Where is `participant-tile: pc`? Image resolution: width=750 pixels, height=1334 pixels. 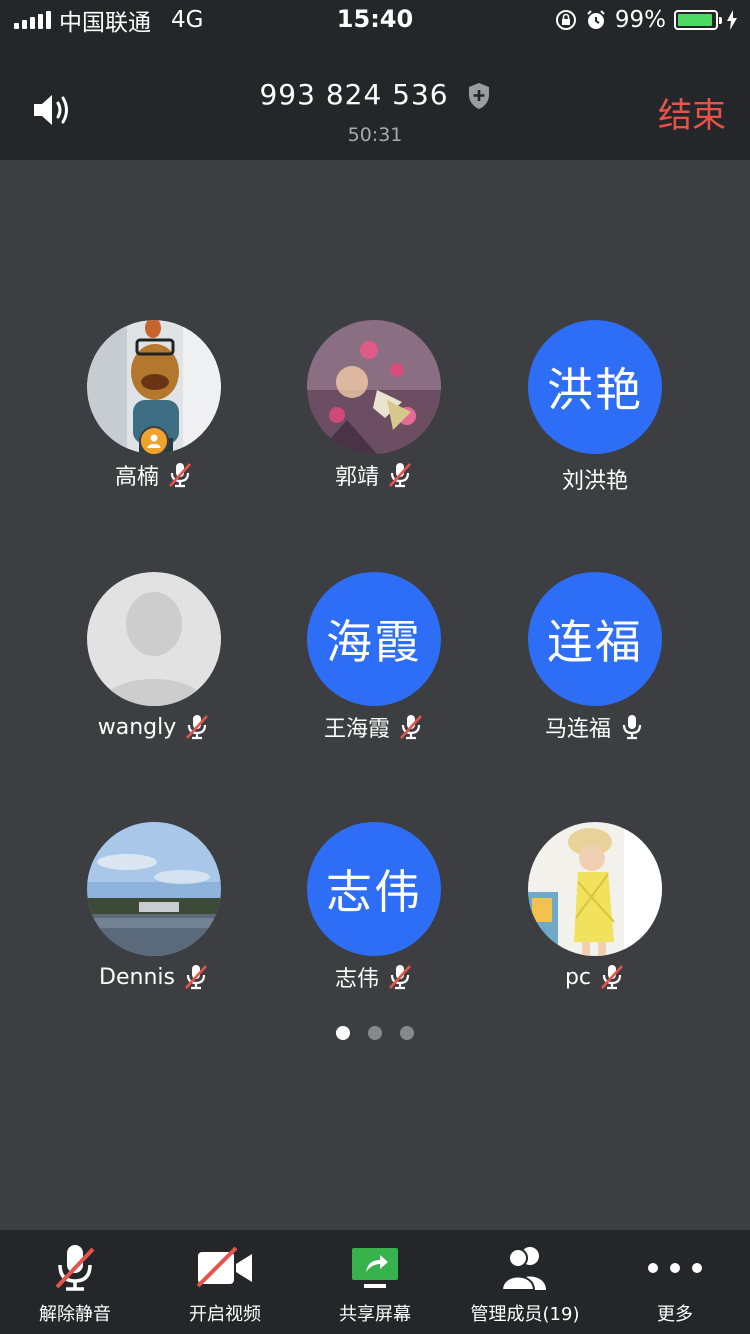 participant-tile: pc is located at coordinates (595, 907).